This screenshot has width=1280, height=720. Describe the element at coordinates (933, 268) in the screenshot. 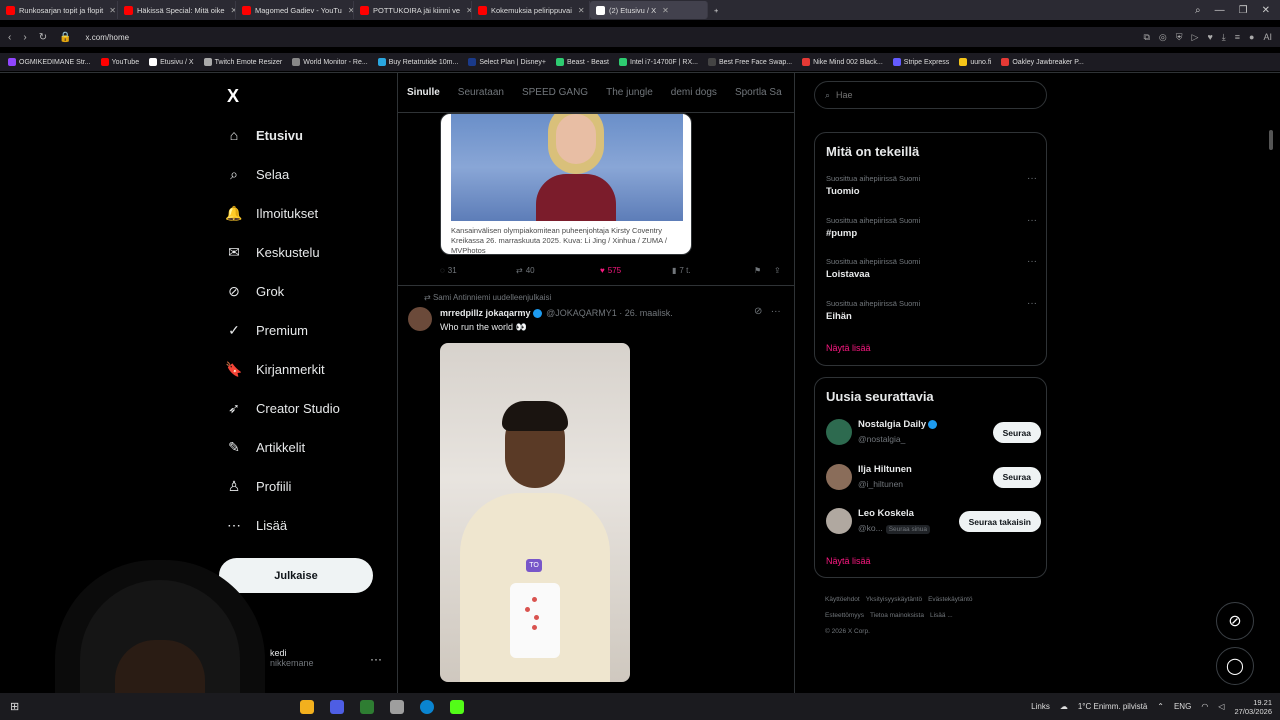

I see `trend-item: Suosittua aihepiirissä Suomi Loistavaa ···` at that location.